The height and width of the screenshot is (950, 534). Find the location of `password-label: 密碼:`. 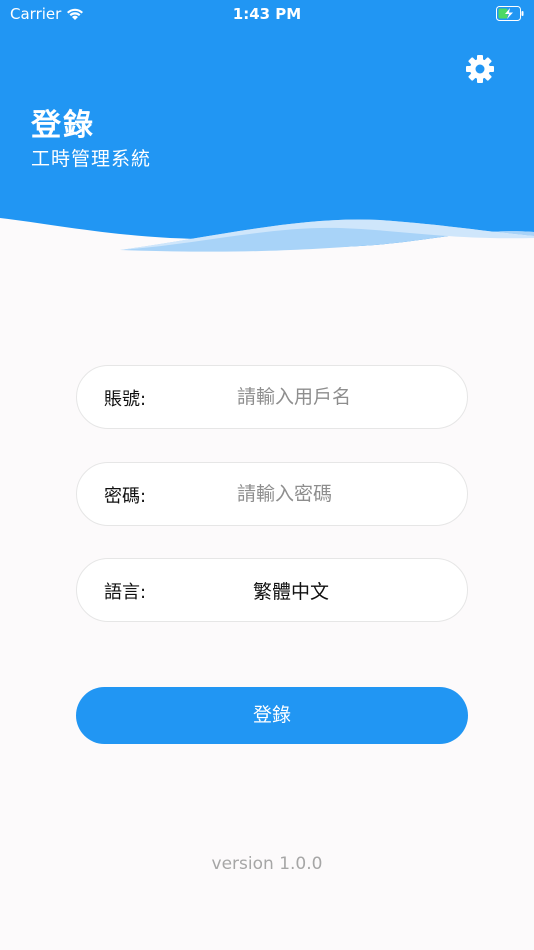

password-label: 密碼: is located at coordinates (125, 496).